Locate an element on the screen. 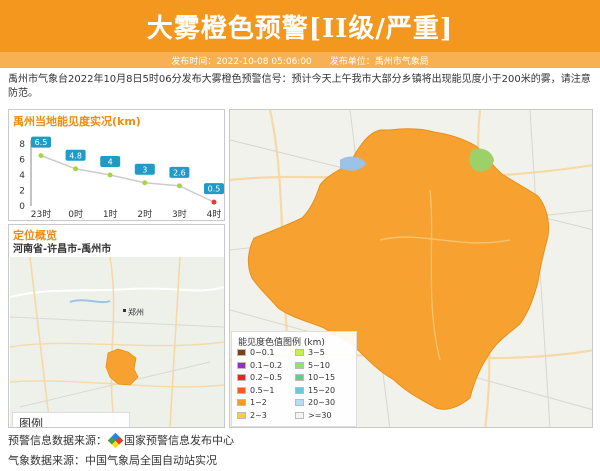 Image resolution: width=600 pixels, height=471 pixels. value-label: 3 is located at coordinates (144, 169).